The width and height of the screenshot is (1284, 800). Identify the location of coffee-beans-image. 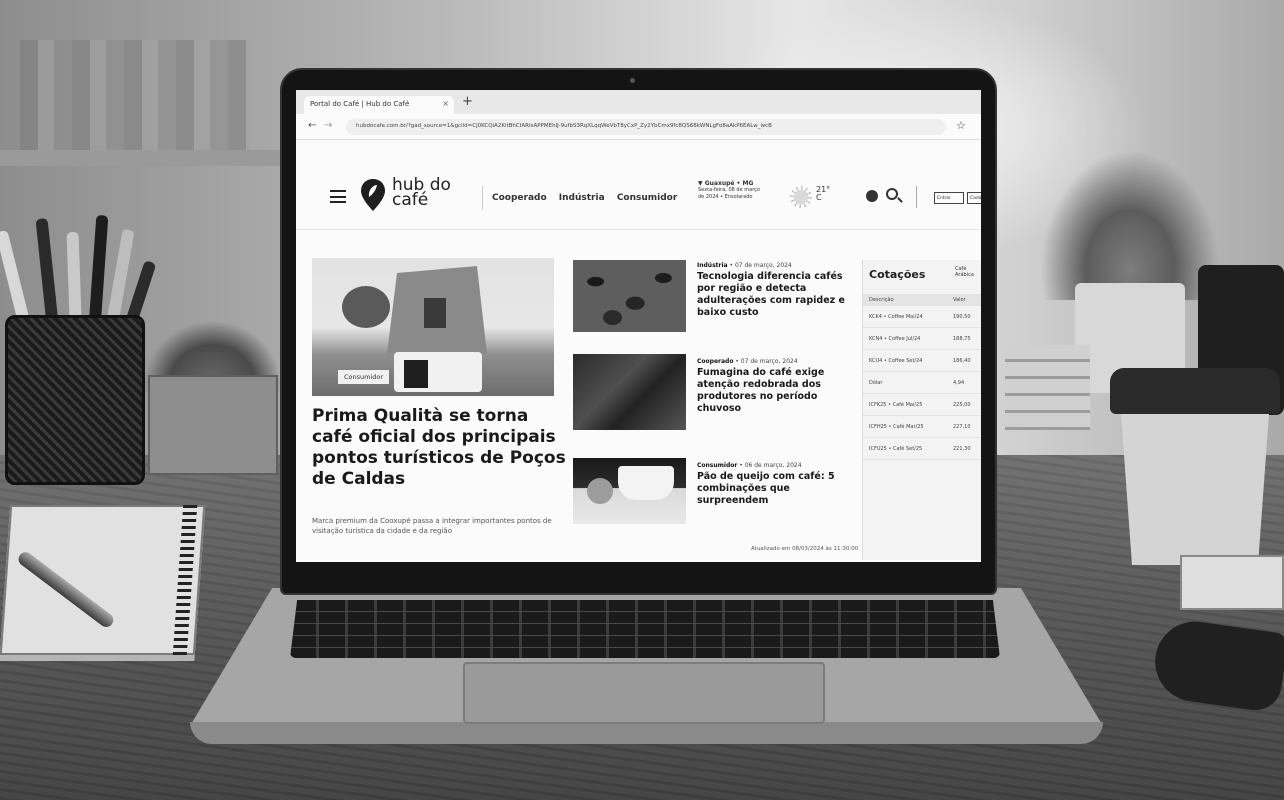
(629, 296).